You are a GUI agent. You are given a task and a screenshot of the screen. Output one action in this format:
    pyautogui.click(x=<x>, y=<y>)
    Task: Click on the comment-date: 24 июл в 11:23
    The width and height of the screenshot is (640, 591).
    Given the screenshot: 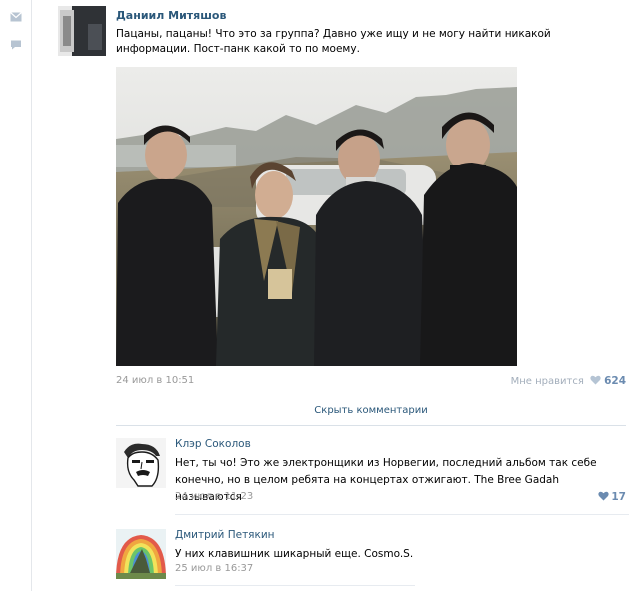 What is the action you would take?
    pyautogui.click(x=214, y=496)
    